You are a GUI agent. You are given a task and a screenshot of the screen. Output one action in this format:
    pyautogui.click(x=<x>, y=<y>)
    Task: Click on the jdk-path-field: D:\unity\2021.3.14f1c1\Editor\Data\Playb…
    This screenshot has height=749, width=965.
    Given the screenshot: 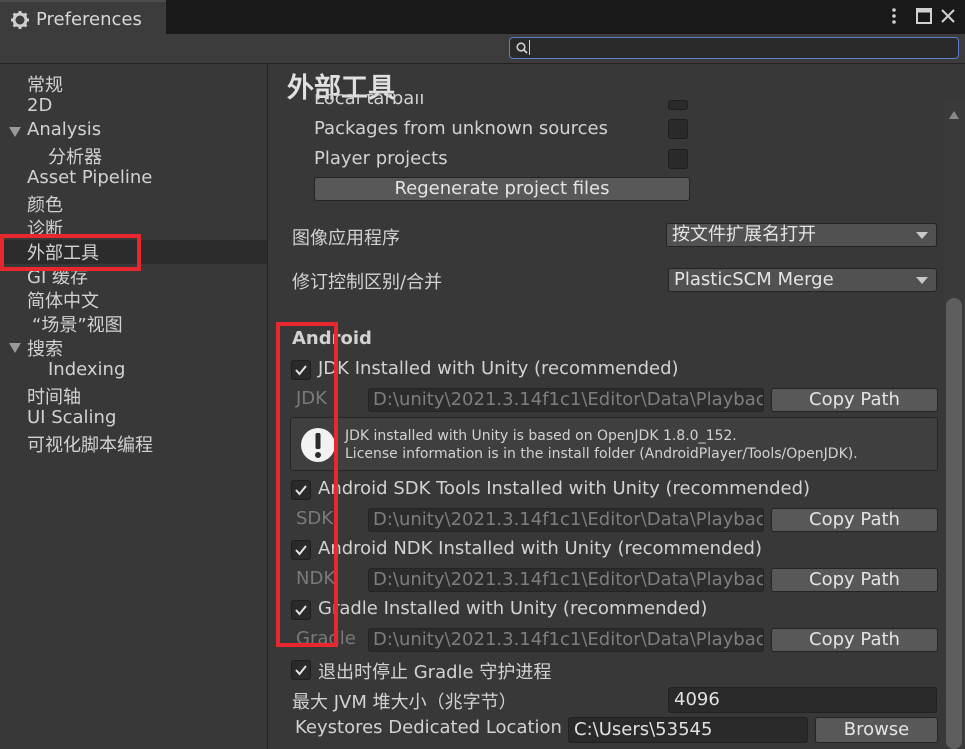 What is the action you would take?
    pyautogui.click(x=566, y=400)
    